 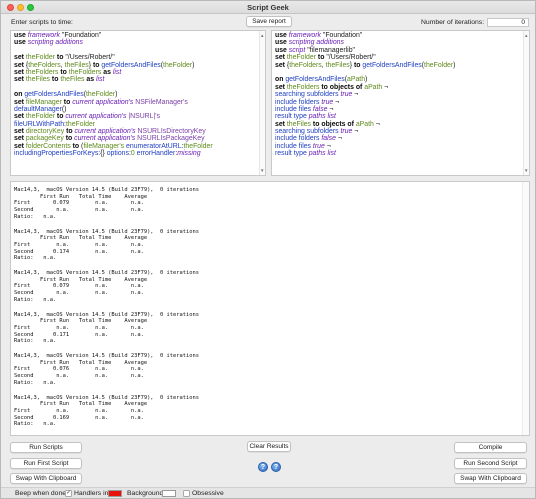 I want to click on code-token: paths list, so click(x=322, y=117).